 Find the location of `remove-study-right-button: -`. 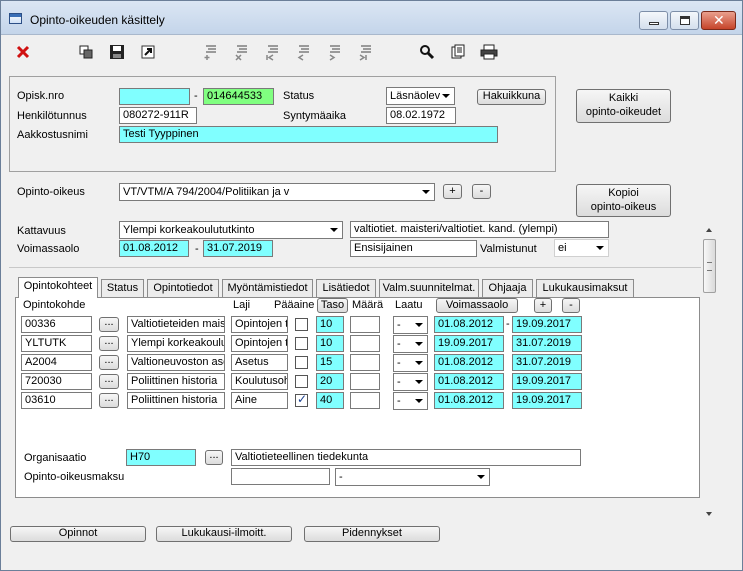

remove-study-right-button: - is located at coordinates (481, 191).